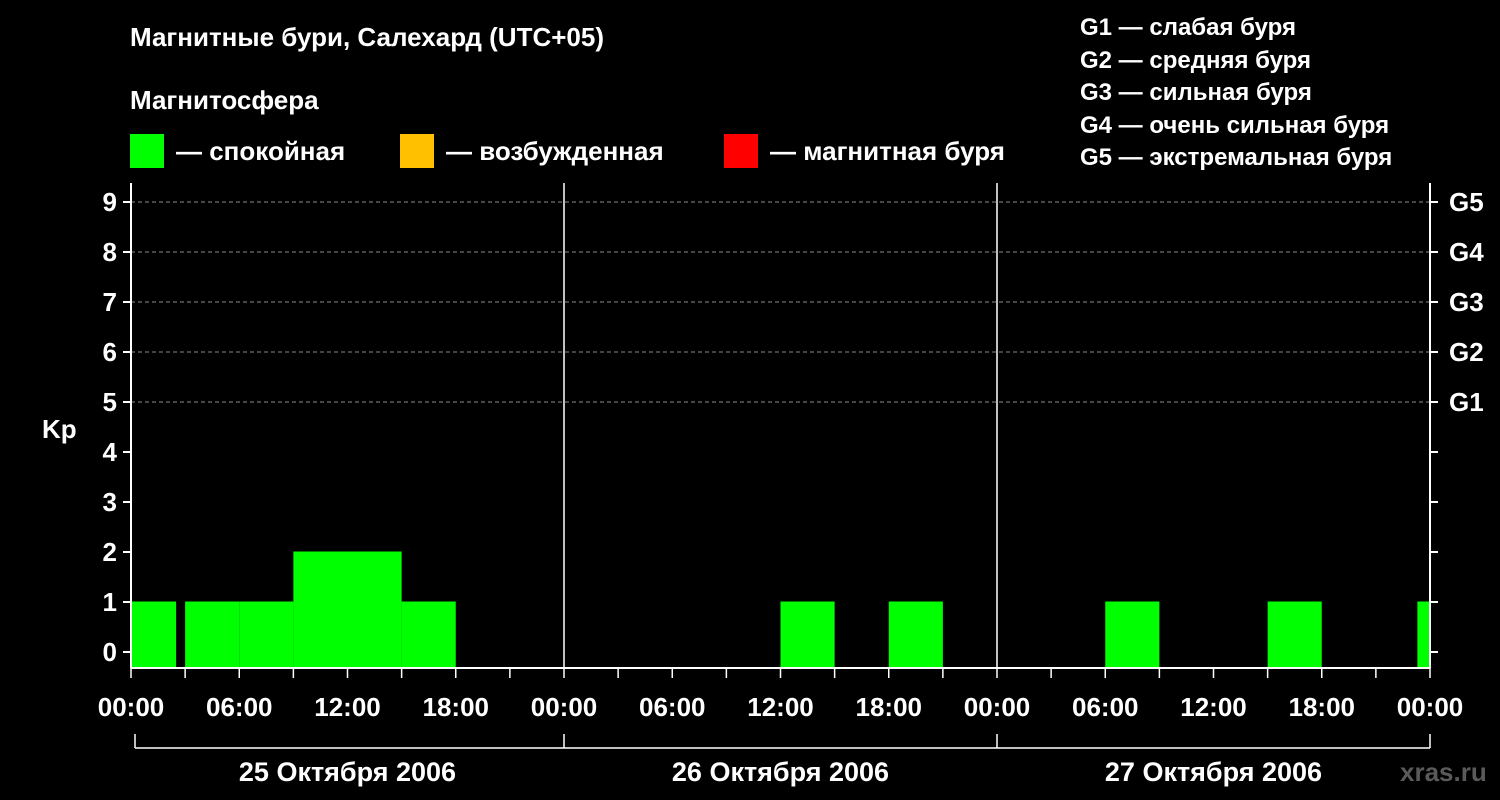  I want to click on y-tick-label: 3, so click(110, 502).